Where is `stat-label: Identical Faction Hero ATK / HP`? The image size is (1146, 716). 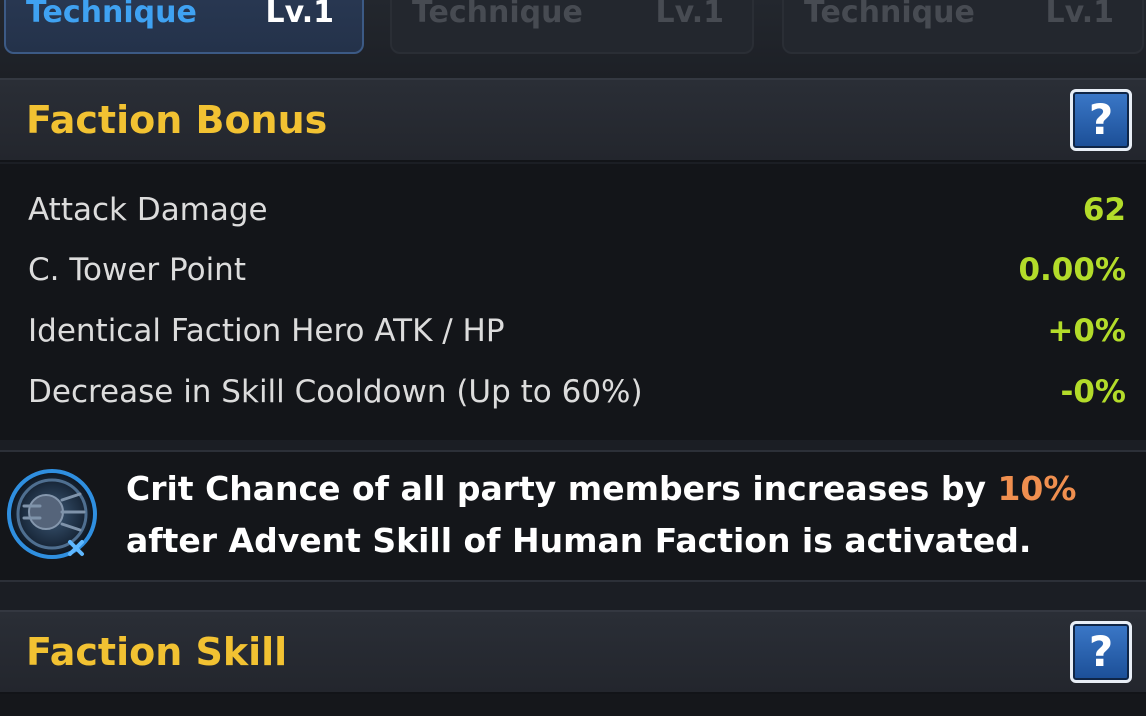 stat-label: Identical Faction Hero ATK / HP is located at coordinates (266, 331).